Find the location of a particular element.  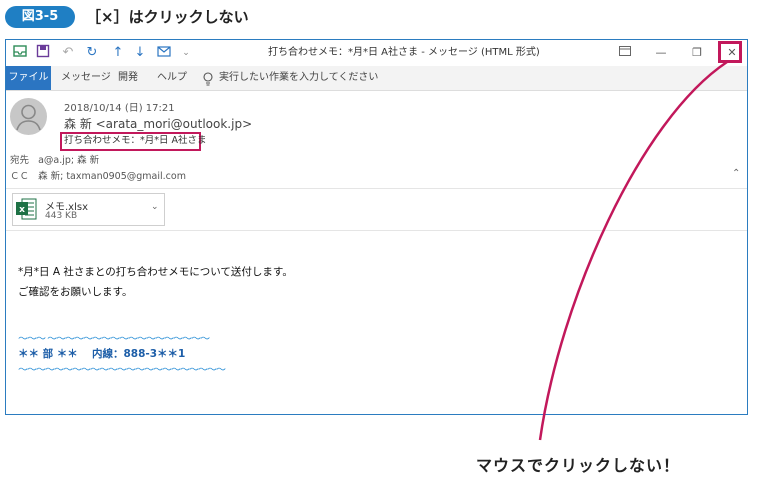

to-recipients: a@a.jp; 森 新 is located at coordinates (68, 160).